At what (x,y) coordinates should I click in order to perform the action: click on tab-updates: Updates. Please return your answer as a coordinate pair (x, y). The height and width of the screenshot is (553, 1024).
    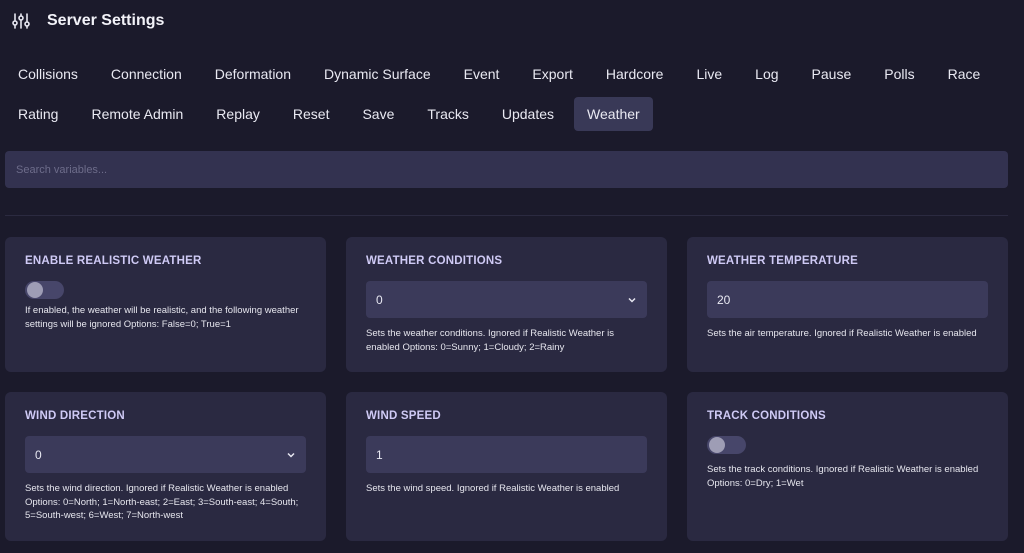
    Looking at the image, I should click on (528, 114).